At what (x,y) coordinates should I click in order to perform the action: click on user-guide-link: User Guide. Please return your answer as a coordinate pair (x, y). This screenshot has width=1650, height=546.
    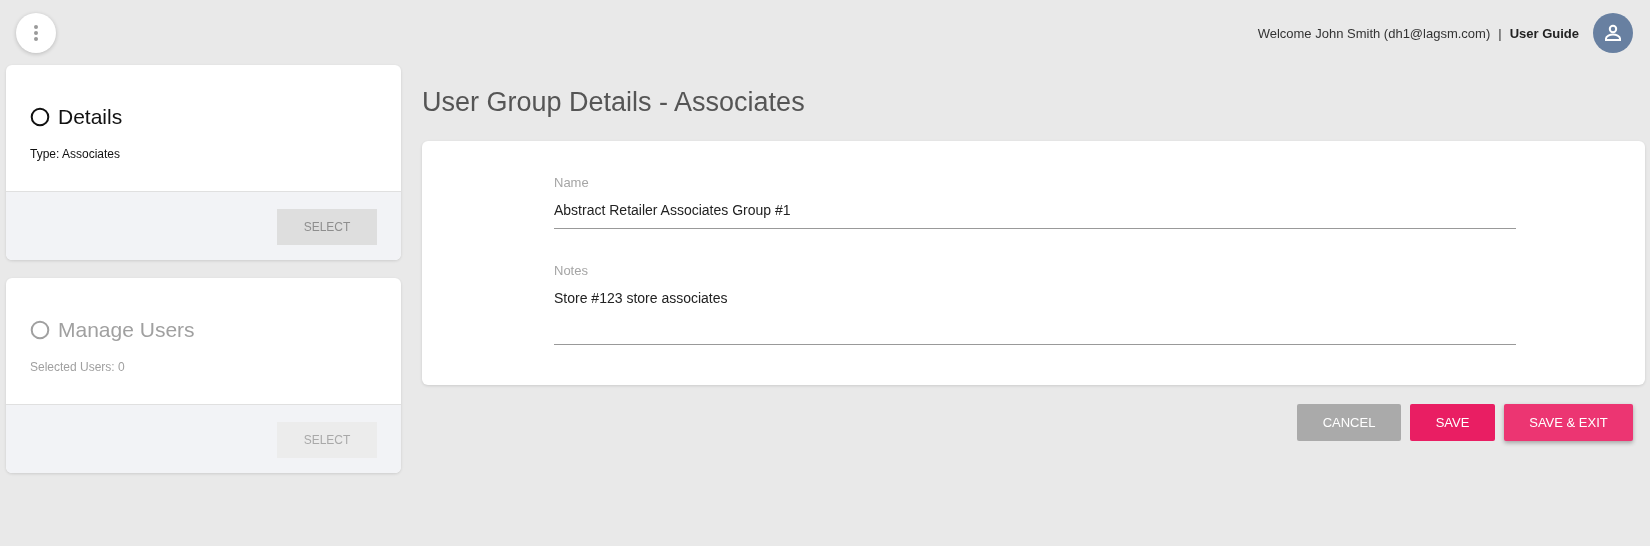
    Looking at the image, I should click on (1544, 33).